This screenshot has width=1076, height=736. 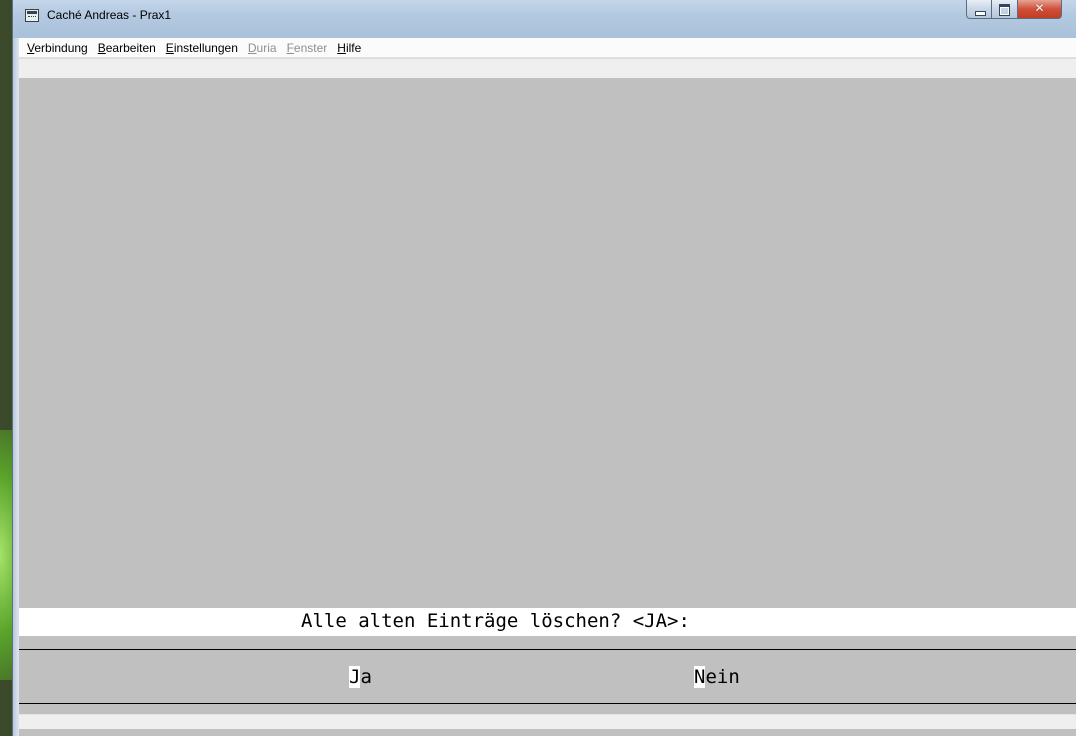 I want to click on menu-accel: B, so click(x=101, y=47).